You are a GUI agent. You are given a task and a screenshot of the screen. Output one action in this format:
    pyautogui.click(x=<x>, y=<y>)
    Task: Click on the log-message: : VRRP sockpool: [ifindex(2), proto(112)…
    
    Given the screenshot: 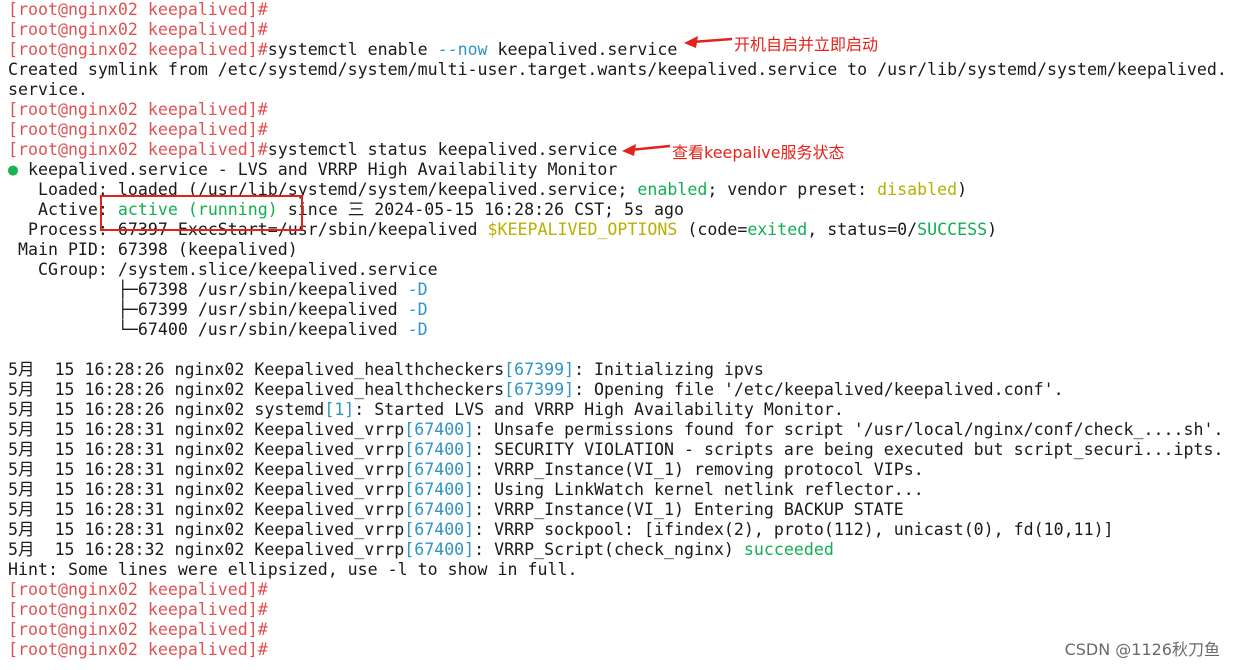 What is the action you would take?
    pyautogui.click(x=794, y=529)
    